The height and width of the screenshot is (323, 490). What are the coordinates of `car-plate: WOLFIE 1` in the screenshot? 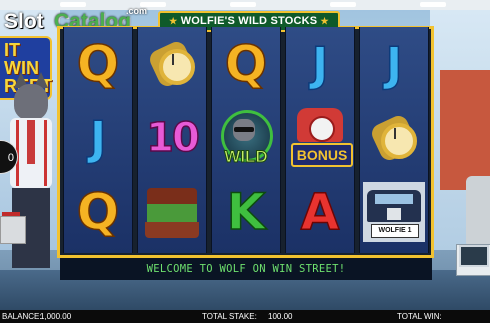 It's located at (395, 231).